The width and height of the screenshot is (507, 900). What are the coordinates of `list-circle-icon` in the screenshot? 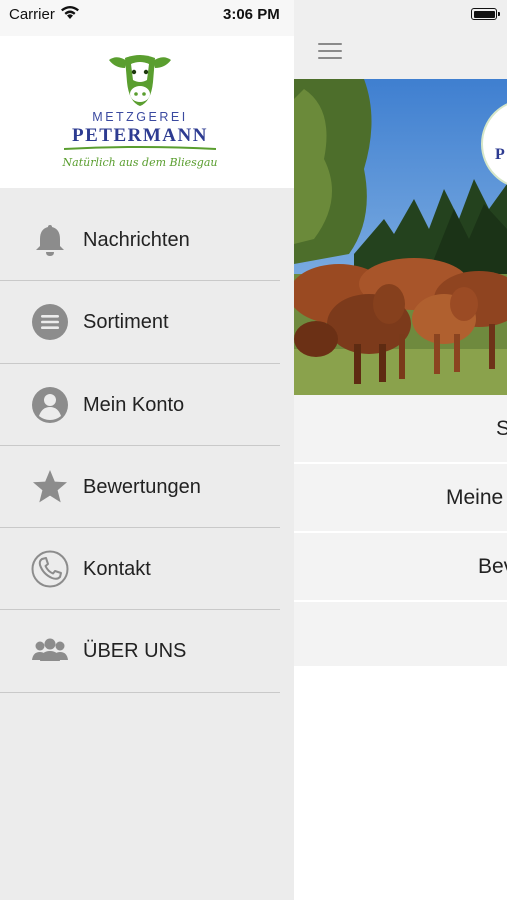 It's located at (50, 322).